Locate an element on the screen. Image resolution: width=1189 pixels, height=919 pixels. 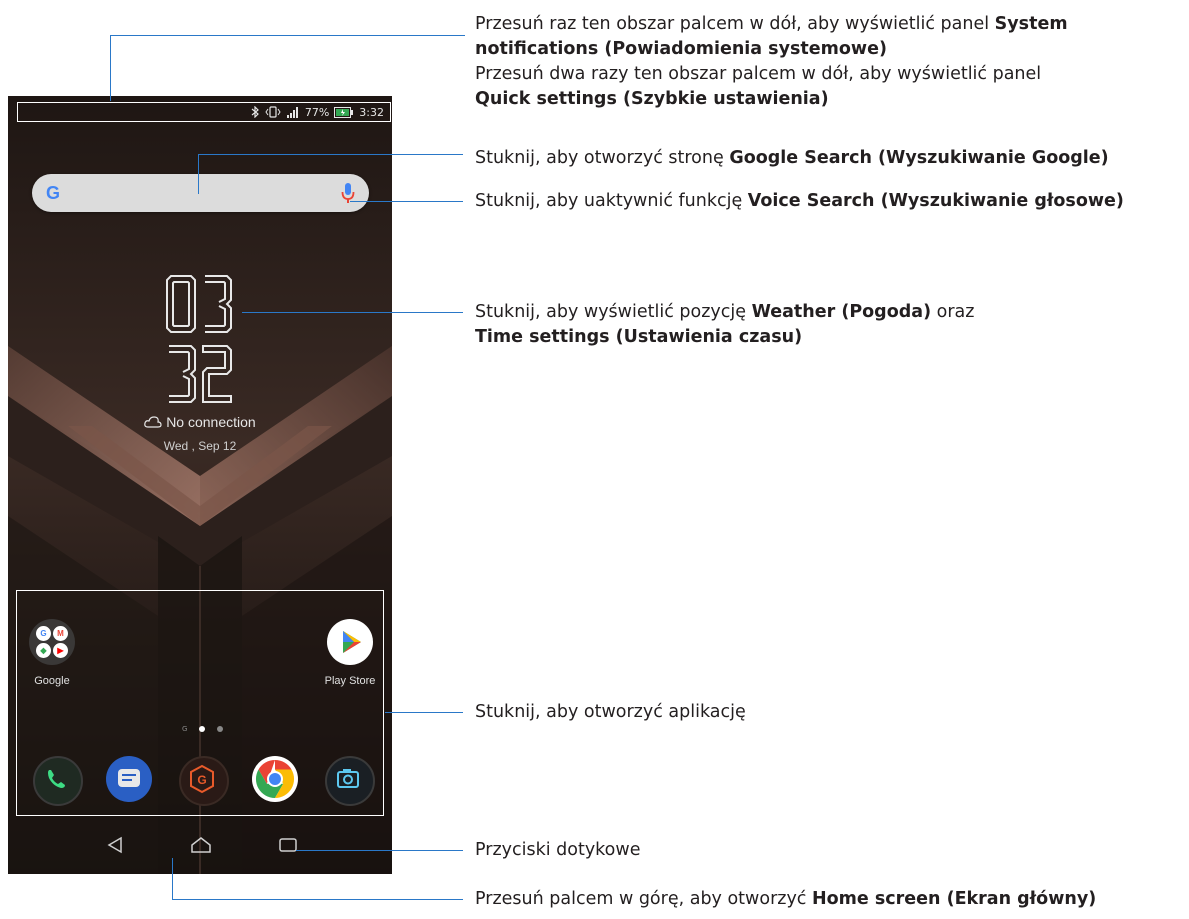
camera-icon is located at coordinates (350, 781).